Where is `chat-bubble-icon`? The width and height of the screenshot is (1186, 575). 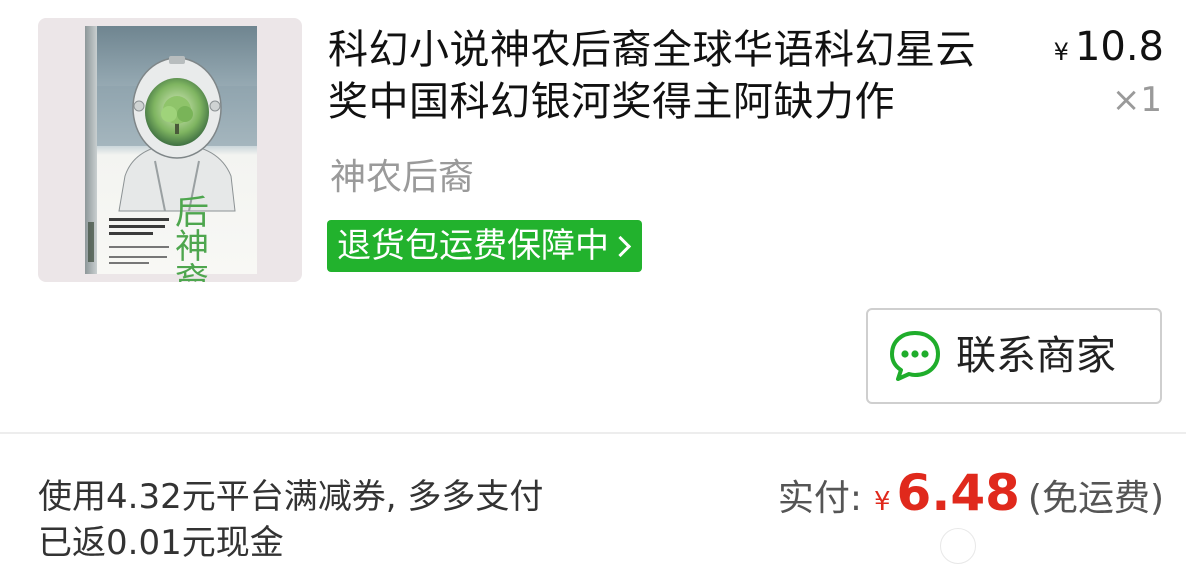 chat-bubble-icon is located at coordinates (915, 356).